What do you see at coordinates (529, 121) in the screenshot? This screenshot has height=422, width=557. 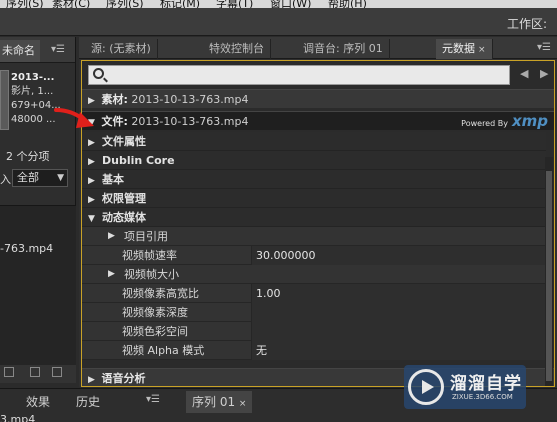 I see `xmp-logo: xmp` at bounding box center [529, 121].